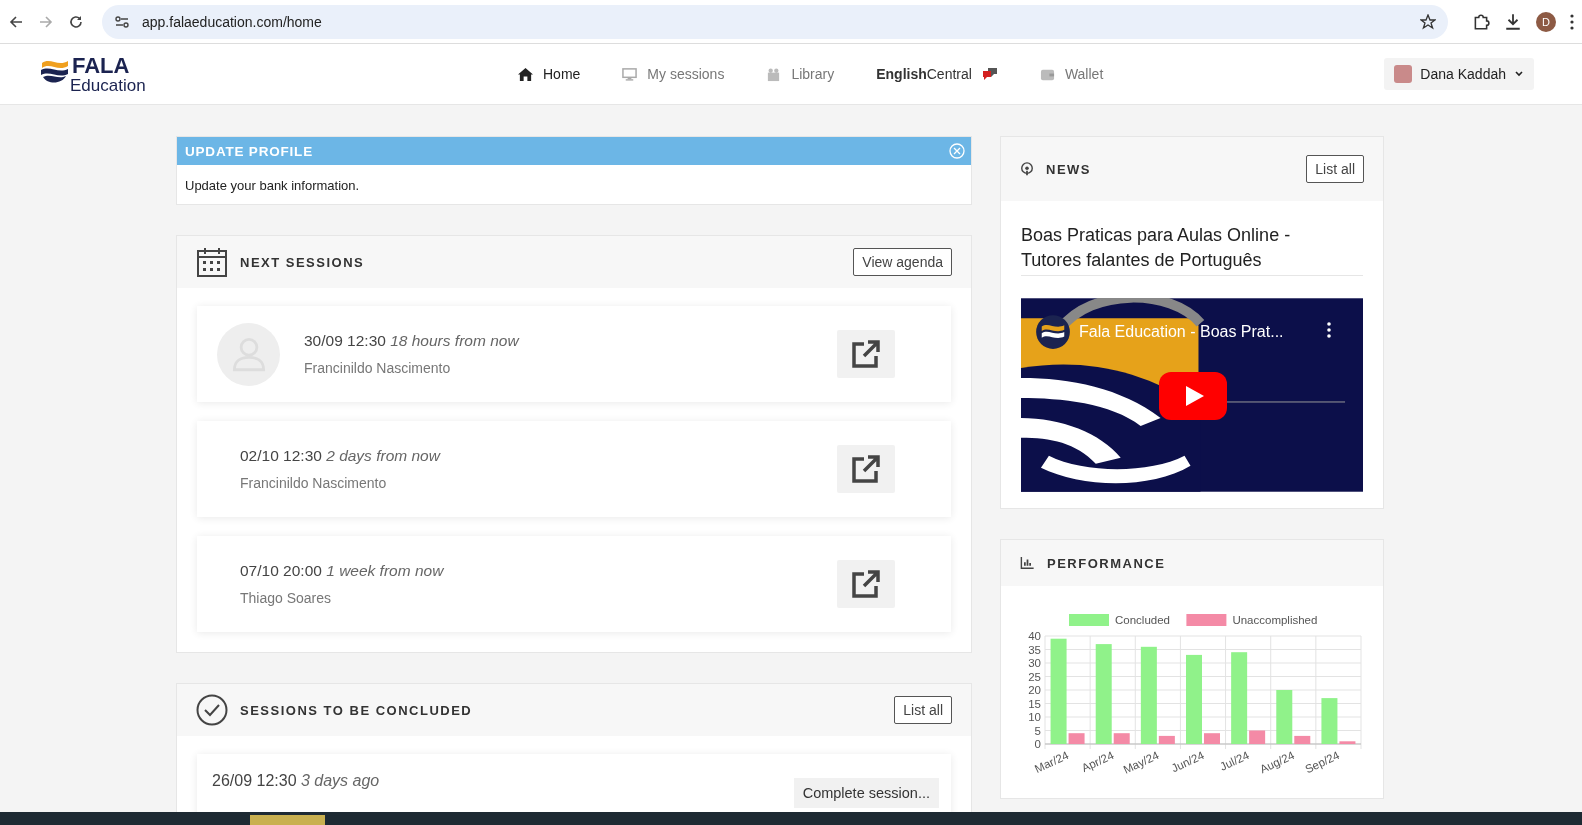  I want to click on menu-icon, so click(1572, 21).